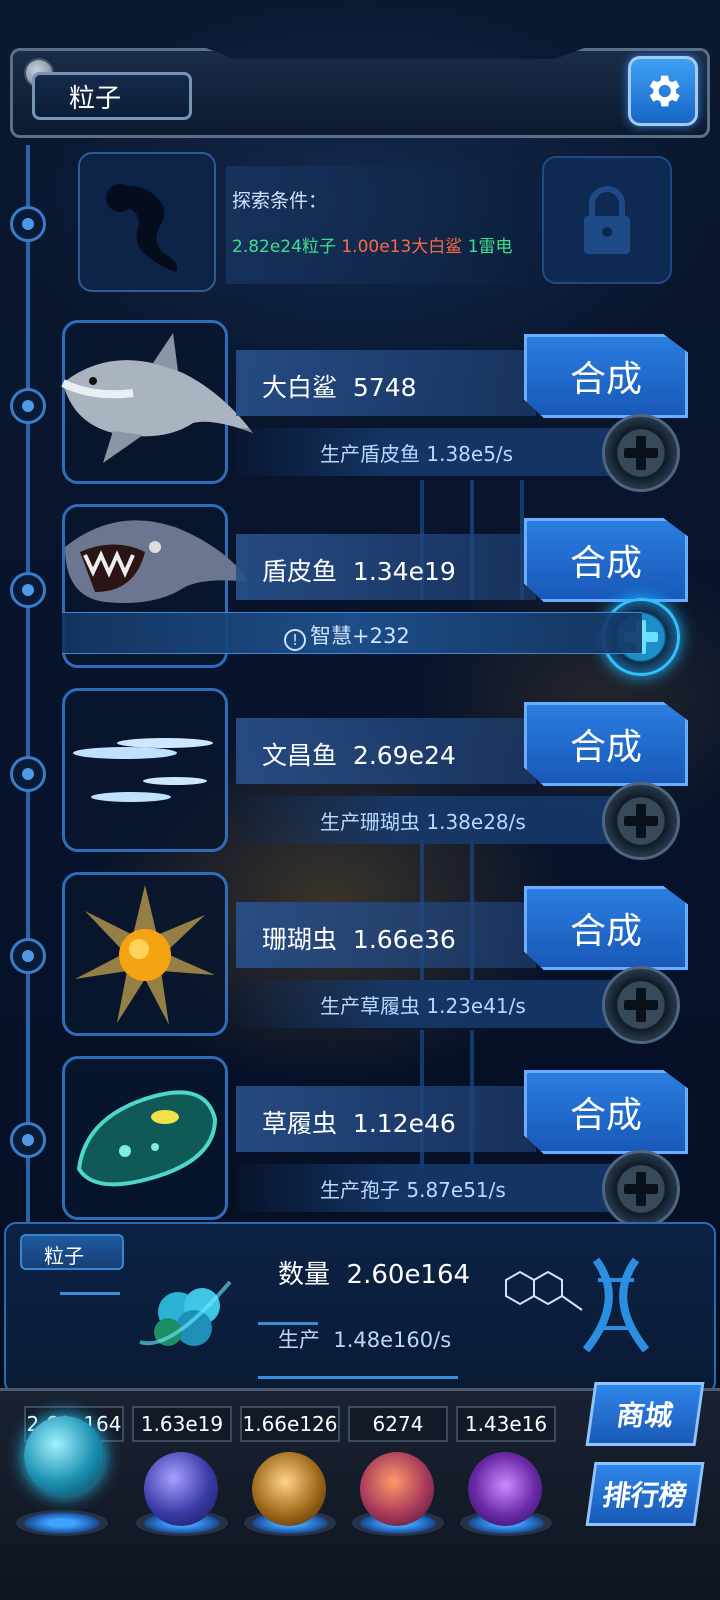 Image resolution: width=720 pixels, height=1600 pixels. I want to click on orb-pedestal, so click(62, 1523).